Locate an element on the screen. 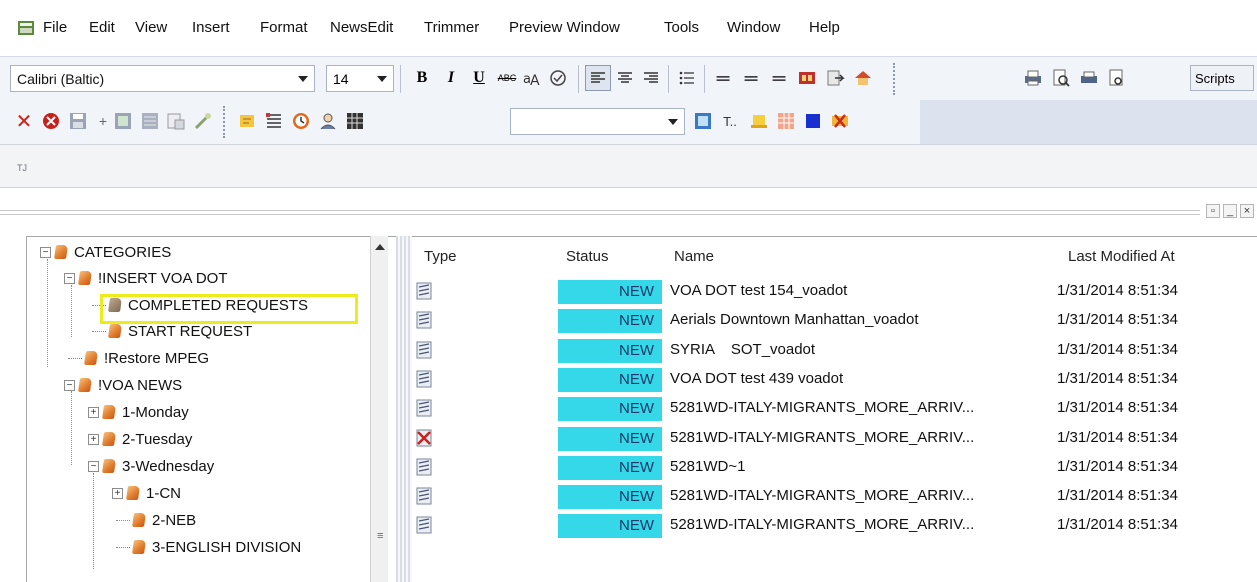 The image size is (1257, 582). minimize-icon: _ is located at coordinates (1230, 211).